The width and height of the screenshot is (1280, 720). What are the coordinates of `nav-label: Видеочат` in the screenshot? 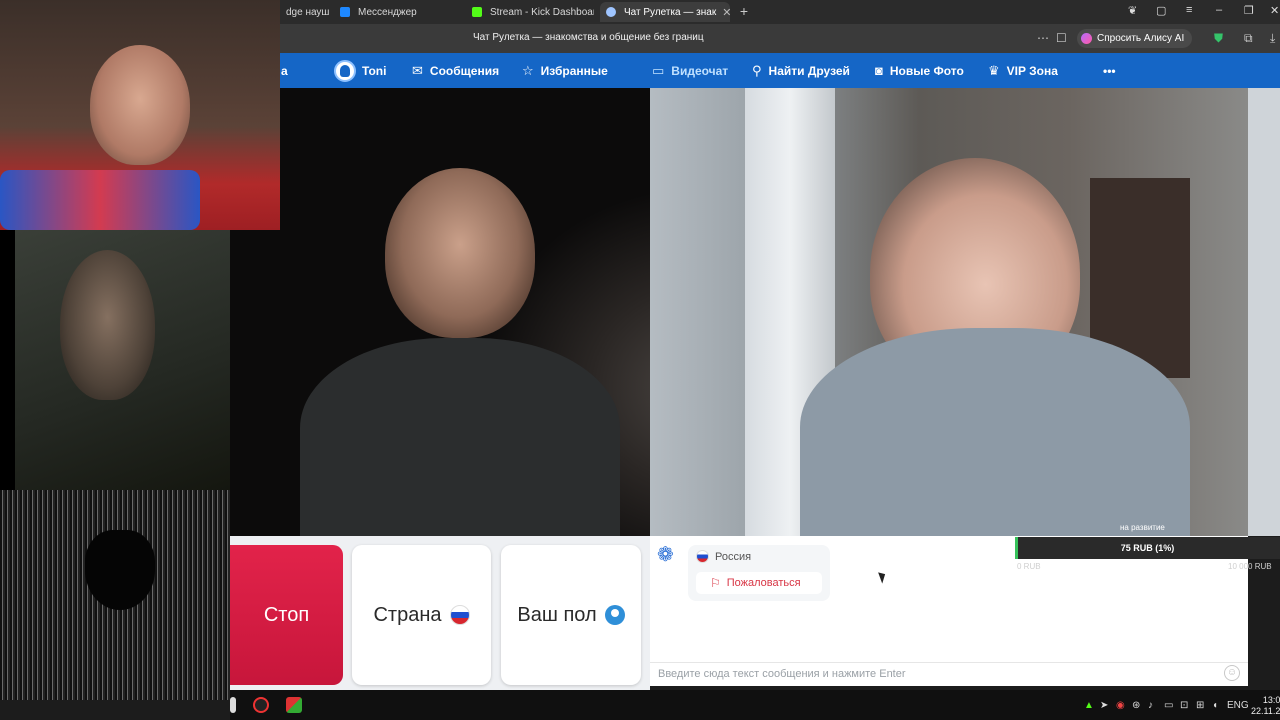 It's located at (700, 70).